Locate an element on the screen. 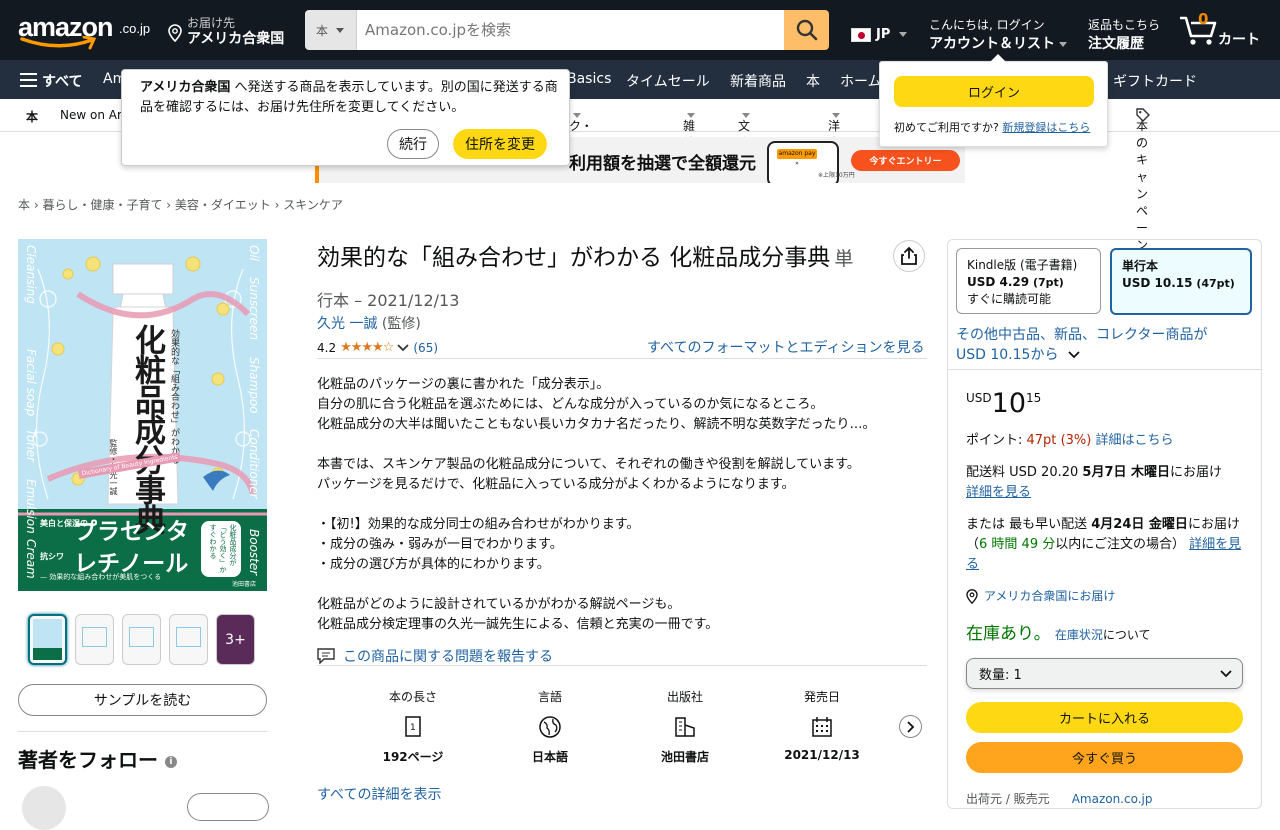  sub-nav-item: ク・ラノベ・BL is located at coordinates (581, 145).